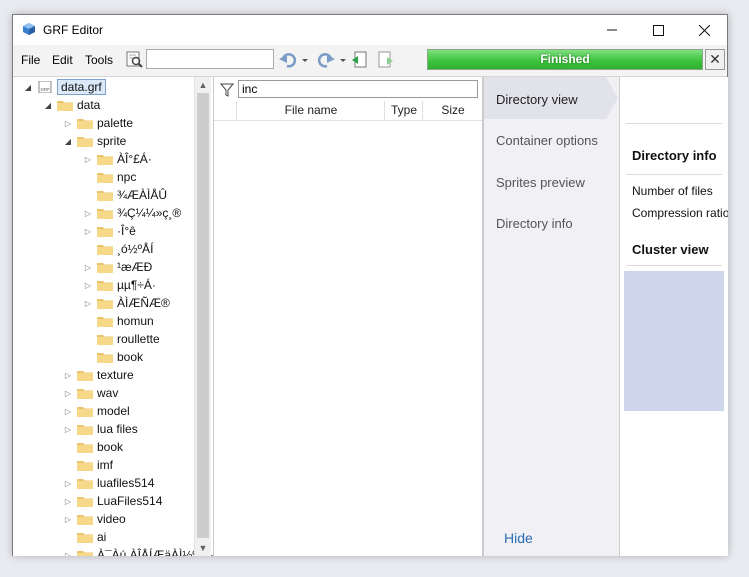 Image resolution: width=749 pixels, height=577 pixels. Describe the element at coordinates (565, 59) in the screenshot. I see `progress-bar: Finished` at that location.